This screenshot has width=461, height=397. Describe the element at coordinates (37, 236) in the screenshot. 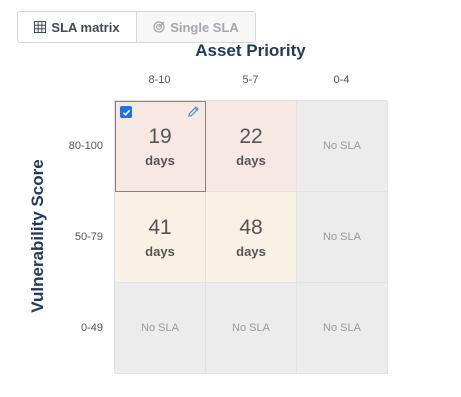

I see `vulnerability-score-title: Vulnerability Score` at that location.